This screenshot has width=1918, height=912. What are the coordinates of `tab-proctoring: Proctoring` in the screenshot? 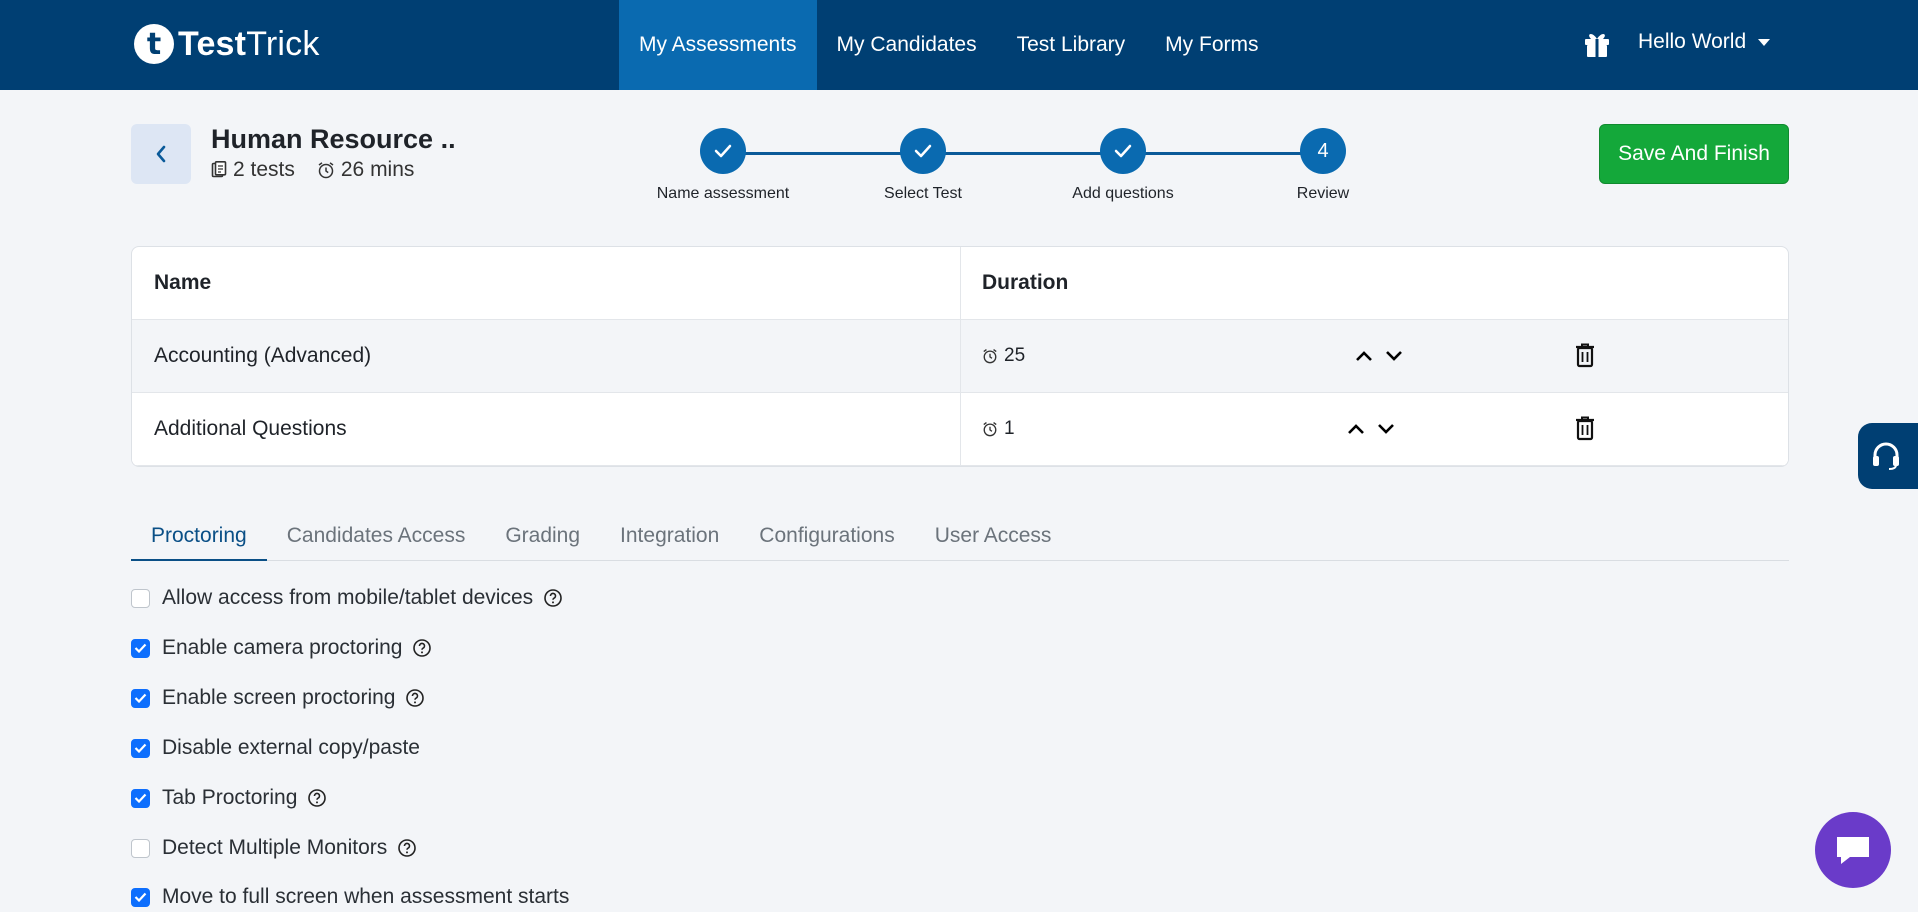 It's located at (199, 536).